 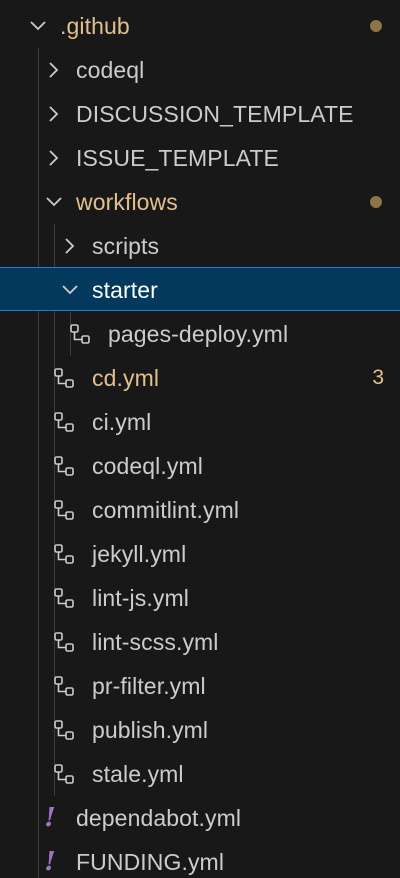 I want to click on folder-label: starter, so click(x=125, y=289).